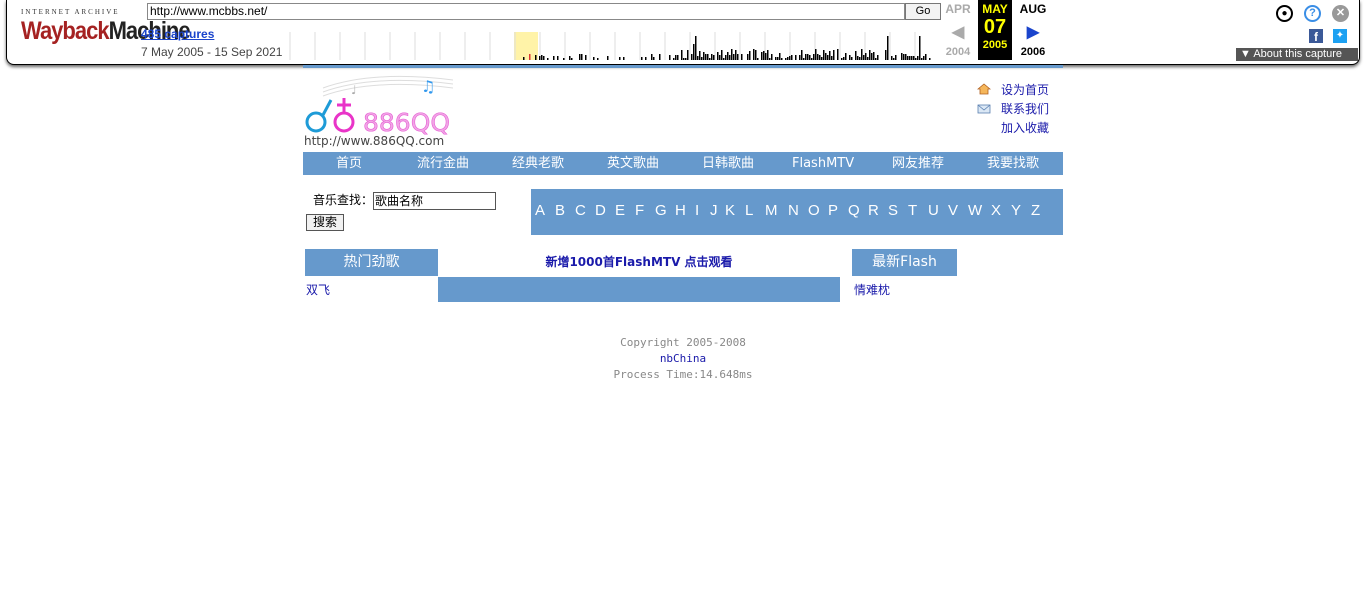 Image resolution: width=1366 pixels, height=597 pixels. Describe the element at coordinates (374, 141) in the screenshot. I see `logo-url-text: http://www.886QQ.com` at that location.